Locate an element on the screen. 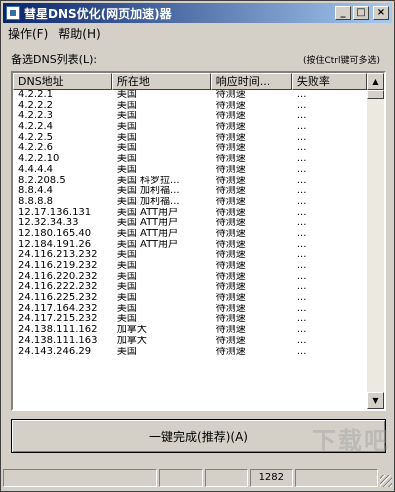 This screenshot has width=395, height=492. menu-bar: 操作(F) 帮助(H) is located at coordinates (197, 33).